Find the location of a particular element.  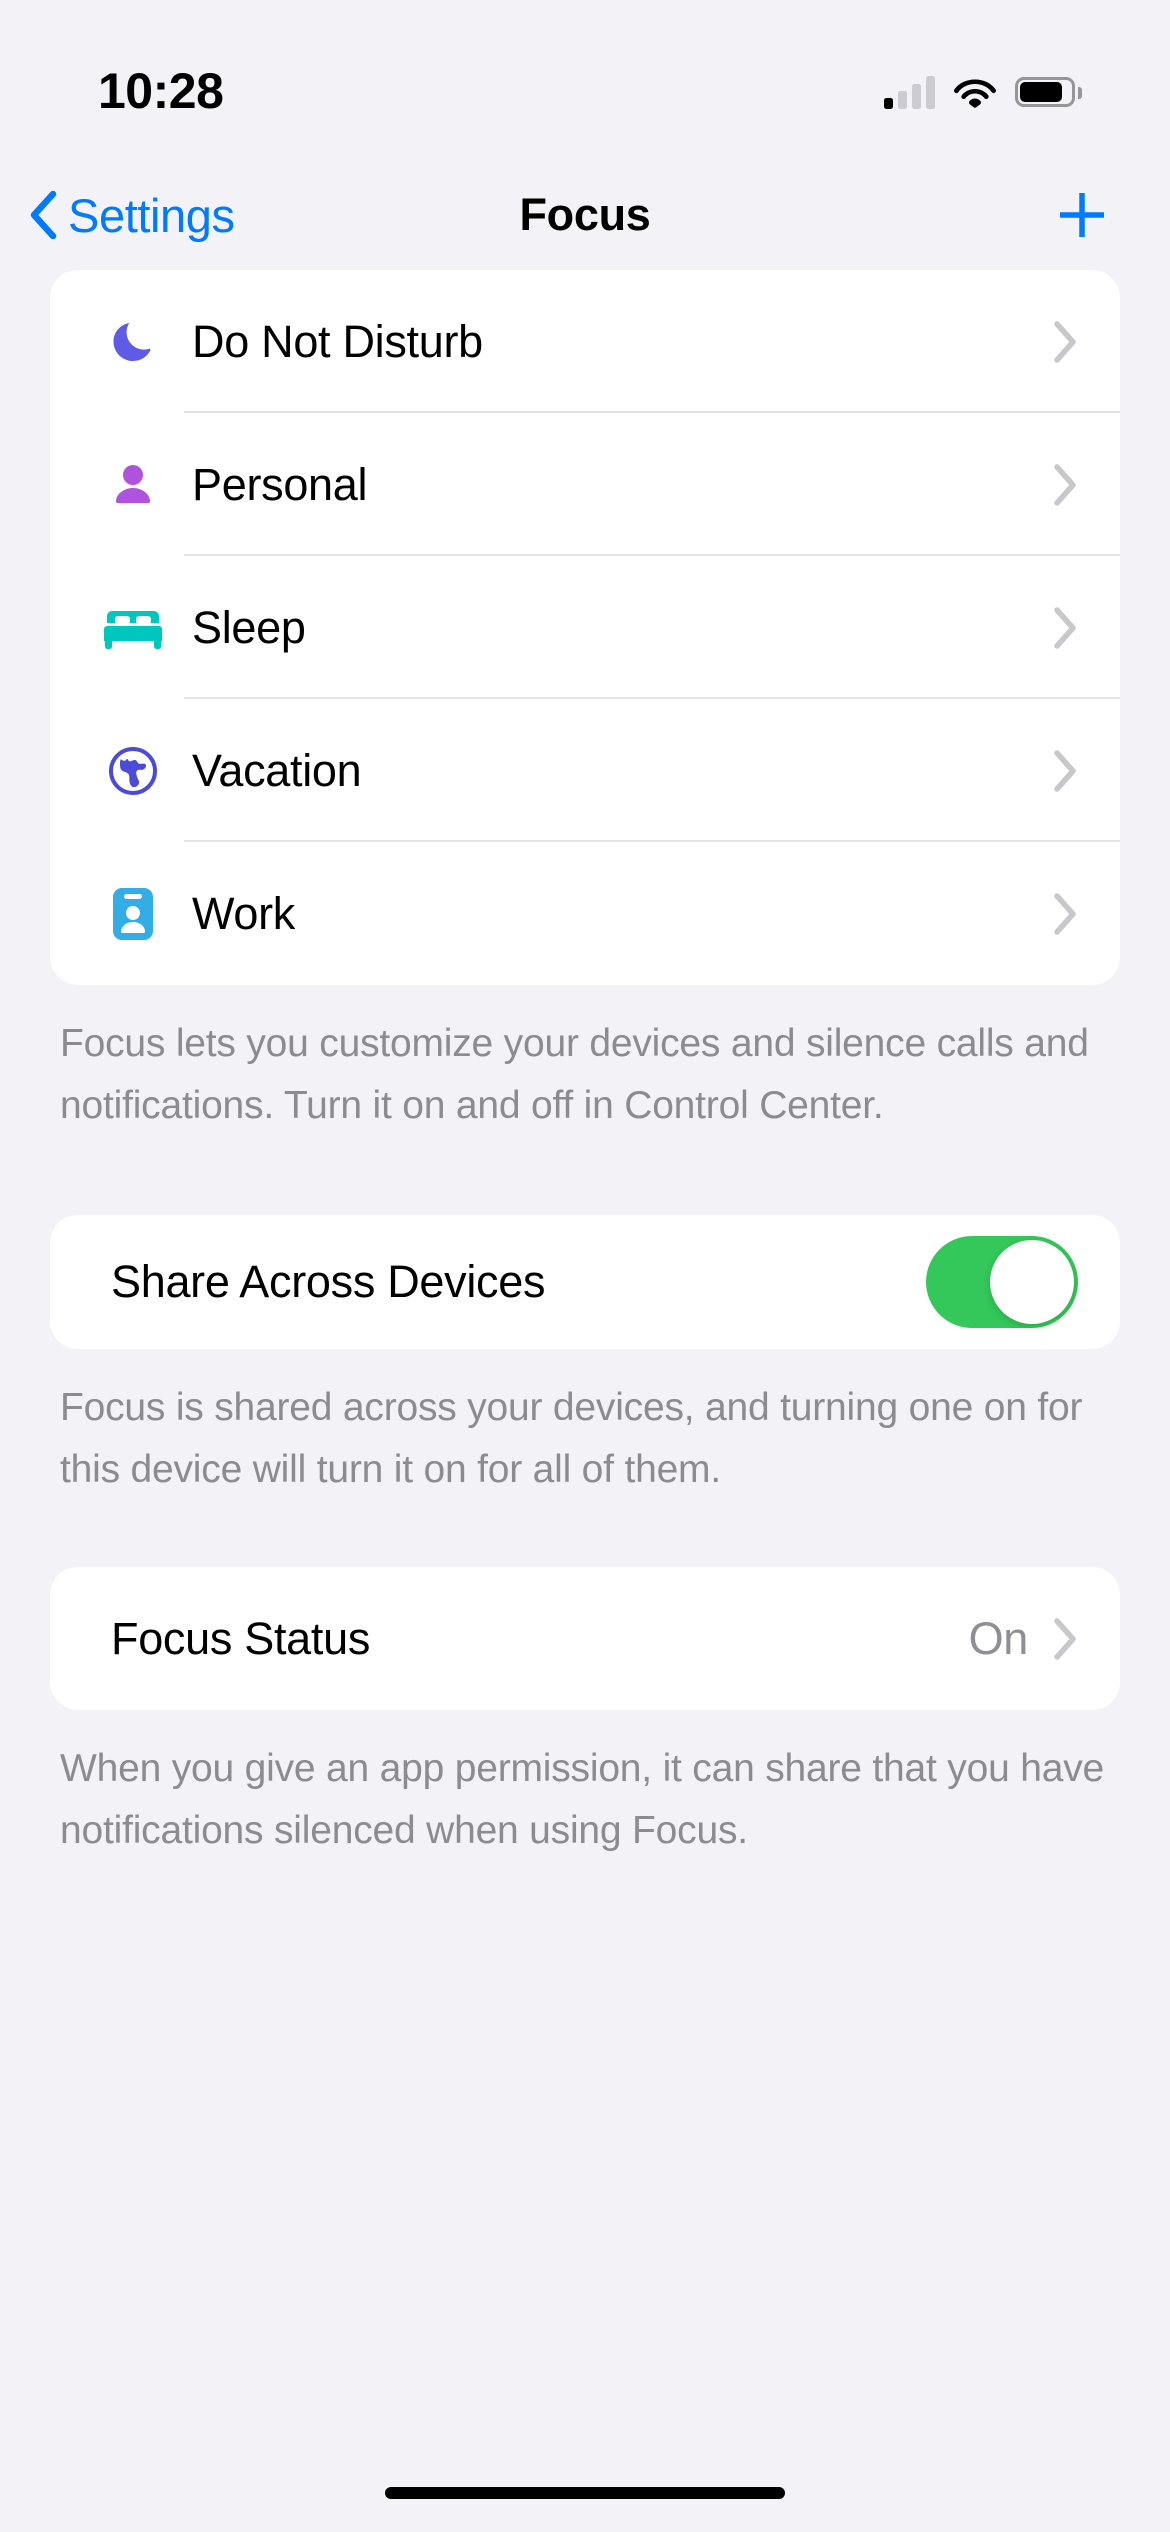

focus-row-do-not-disturb: Do Not Disturb is located at coordinates (585, 341).